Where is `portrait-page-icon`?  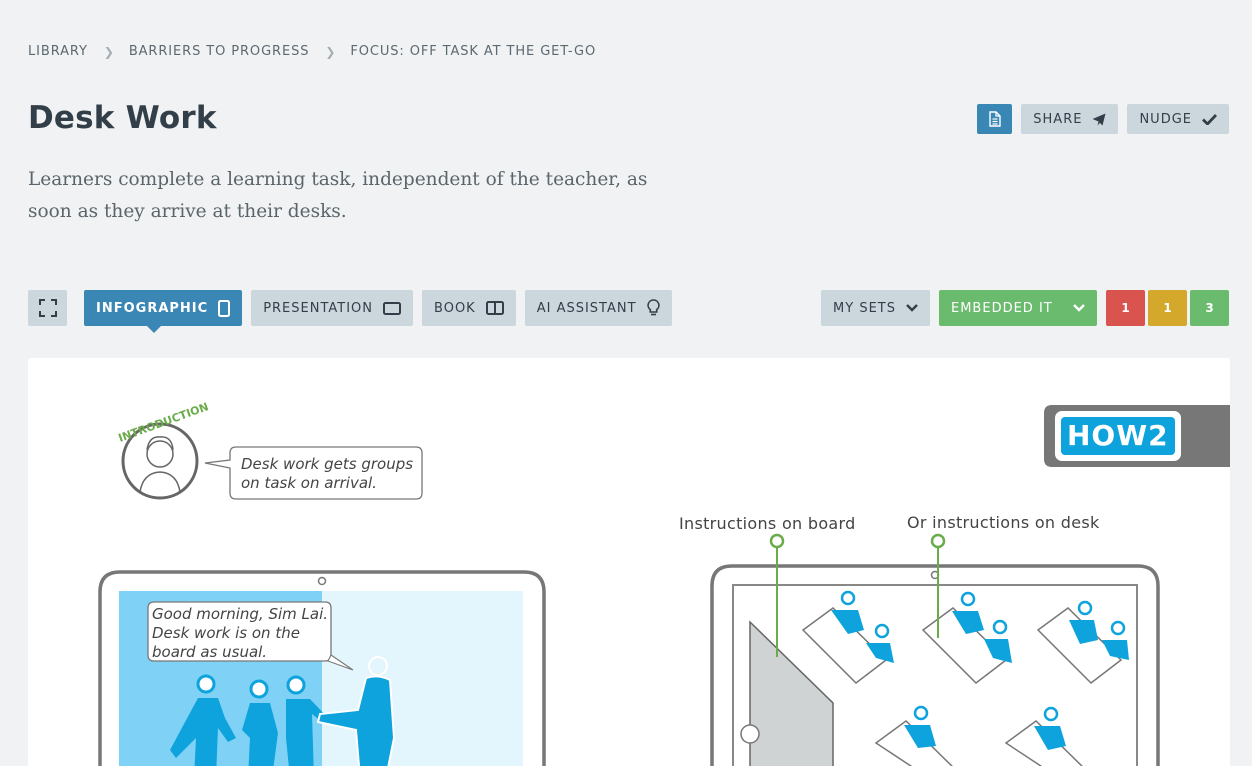 portrait-page-icon is located at coordinates (224, 308).